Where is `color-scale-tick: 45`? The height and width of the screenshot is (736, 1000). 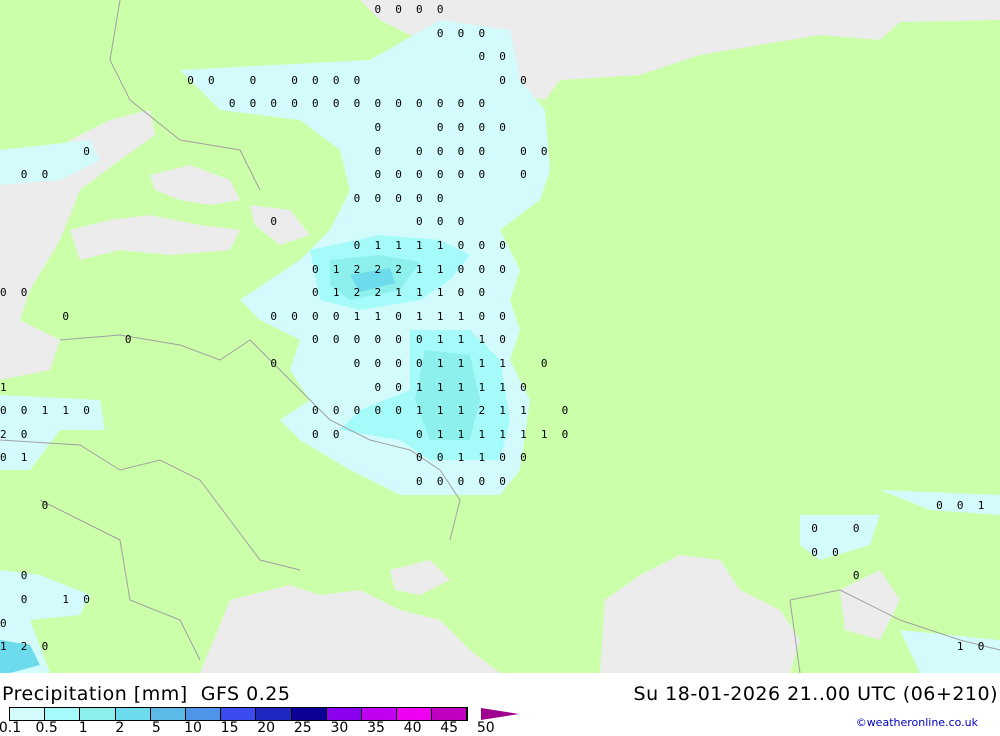 color-scale-tick: 45 is located at coordinates (449, 728).